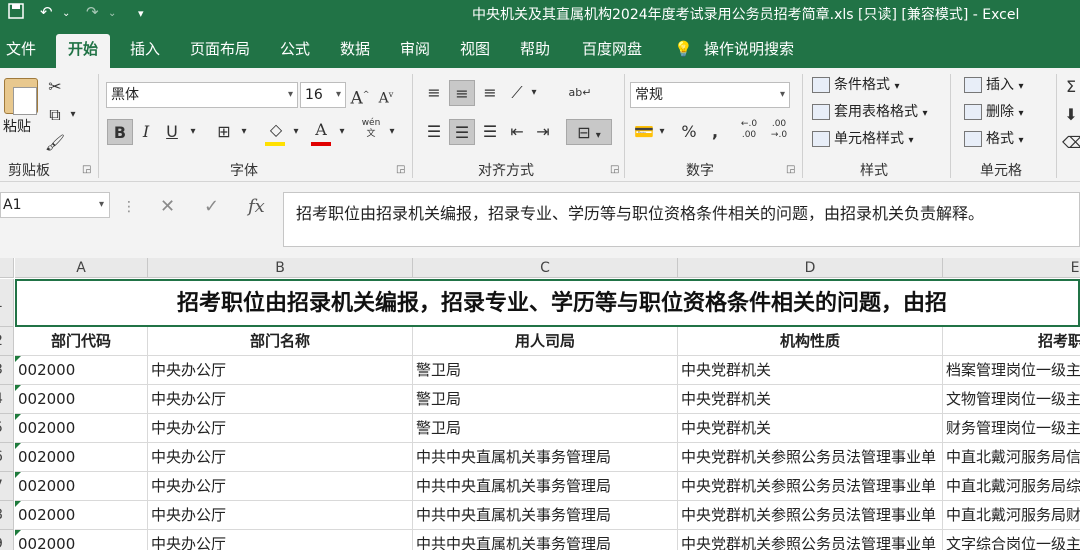 The height and width of the screenshot is (550, 1080). I want to click on alignment-launcher-icon: ◲, so click(614, 169).